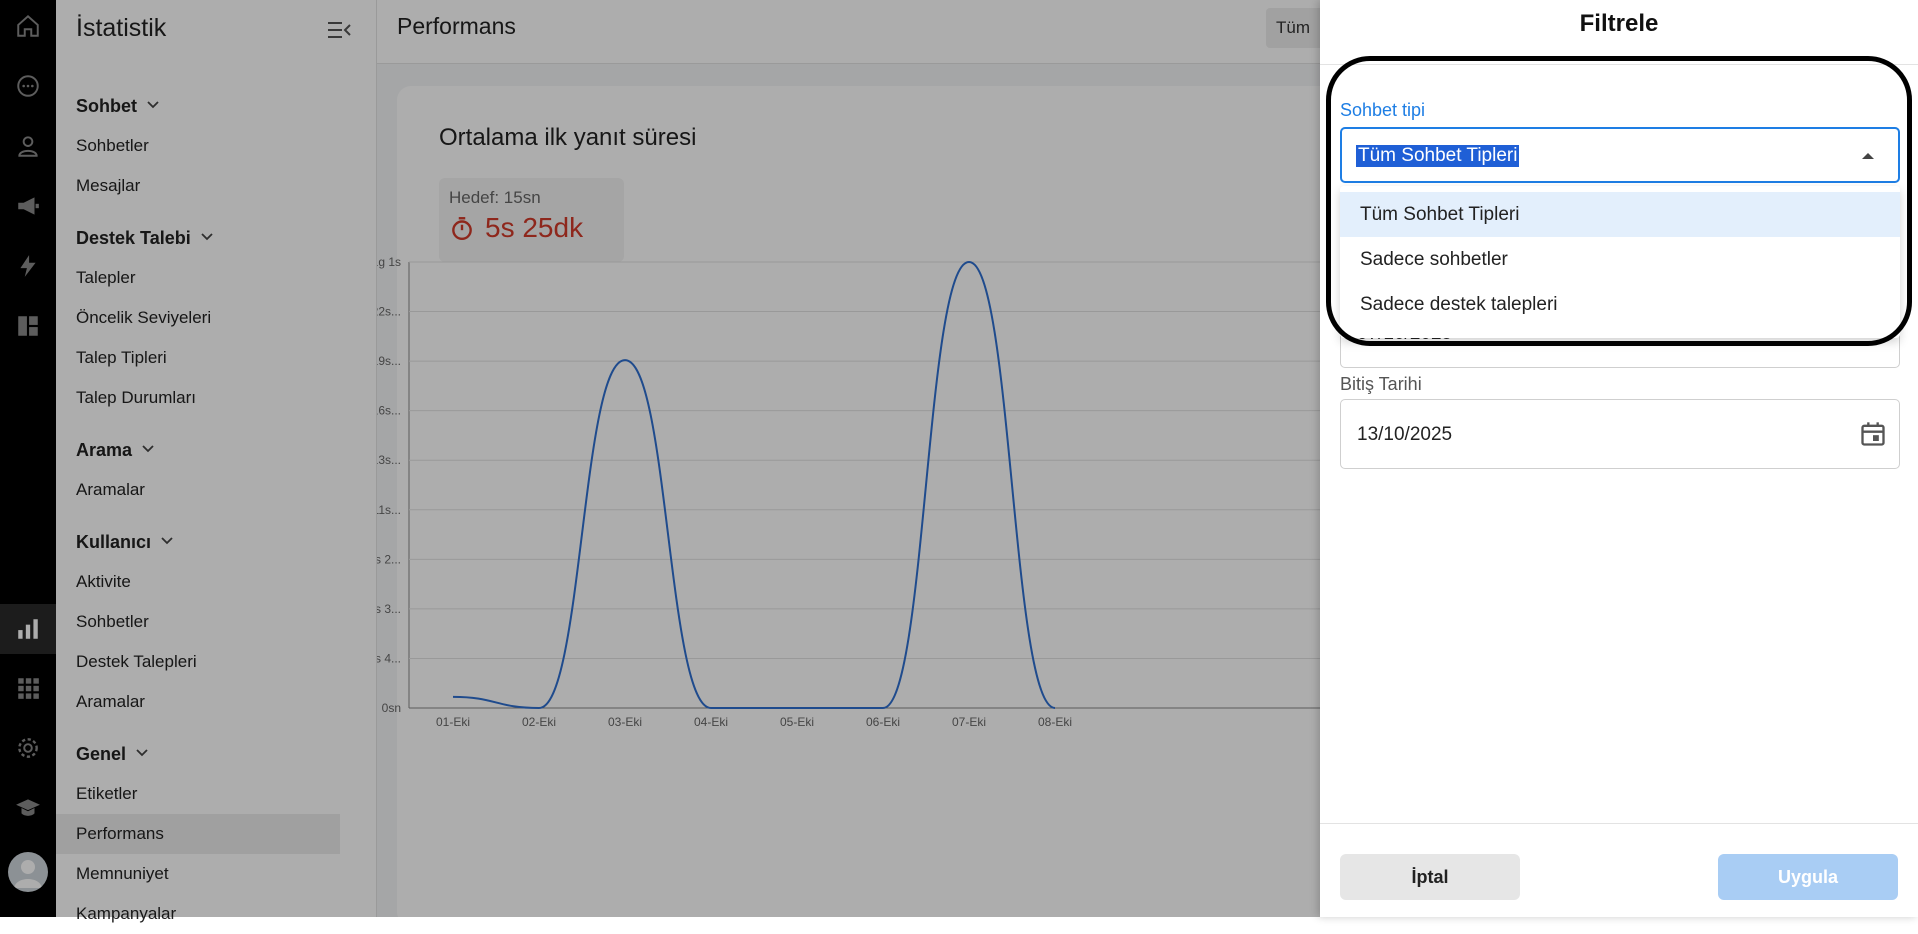 This screenshot has width=1918, height=934. What do you see at coordinates (1430, 877) in the screenshot?
I see `cancel-button: İptal` at bounding box center [1430, 877].